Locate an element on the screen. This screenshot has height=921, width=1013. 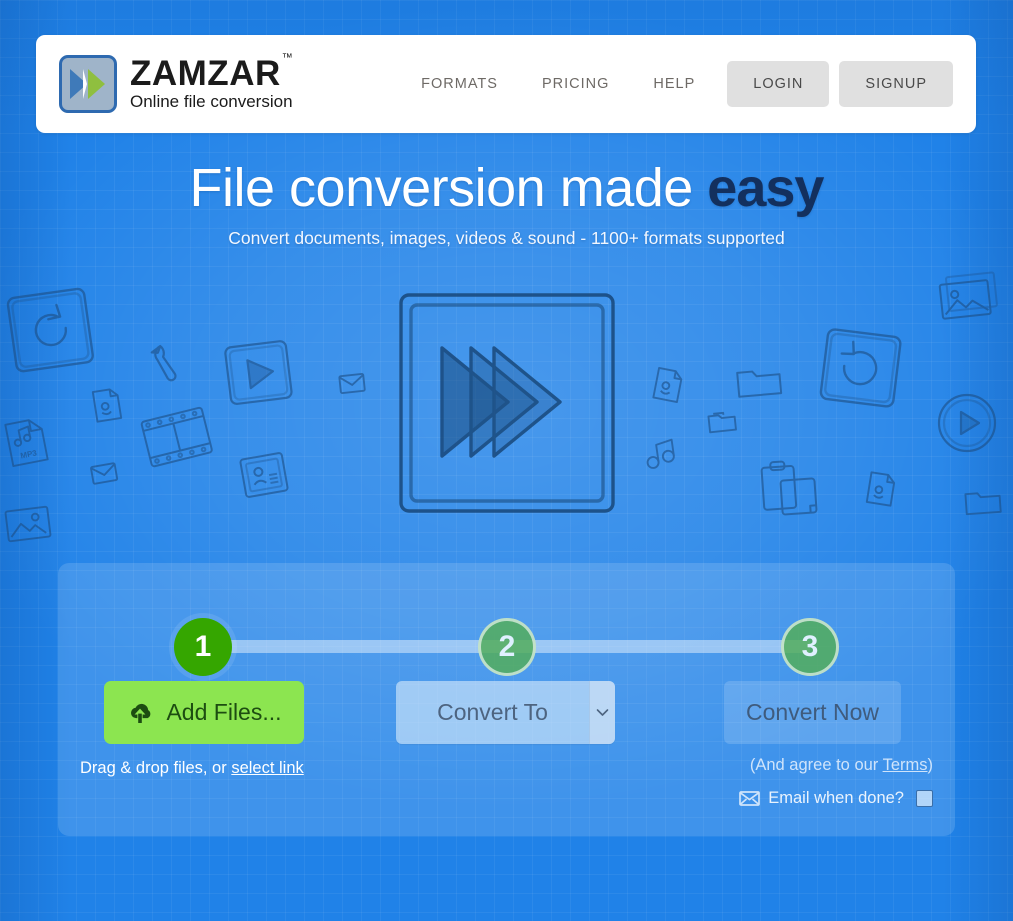
mp3-file-sketch-icon: MP3 is located at coordinates (27, 442).